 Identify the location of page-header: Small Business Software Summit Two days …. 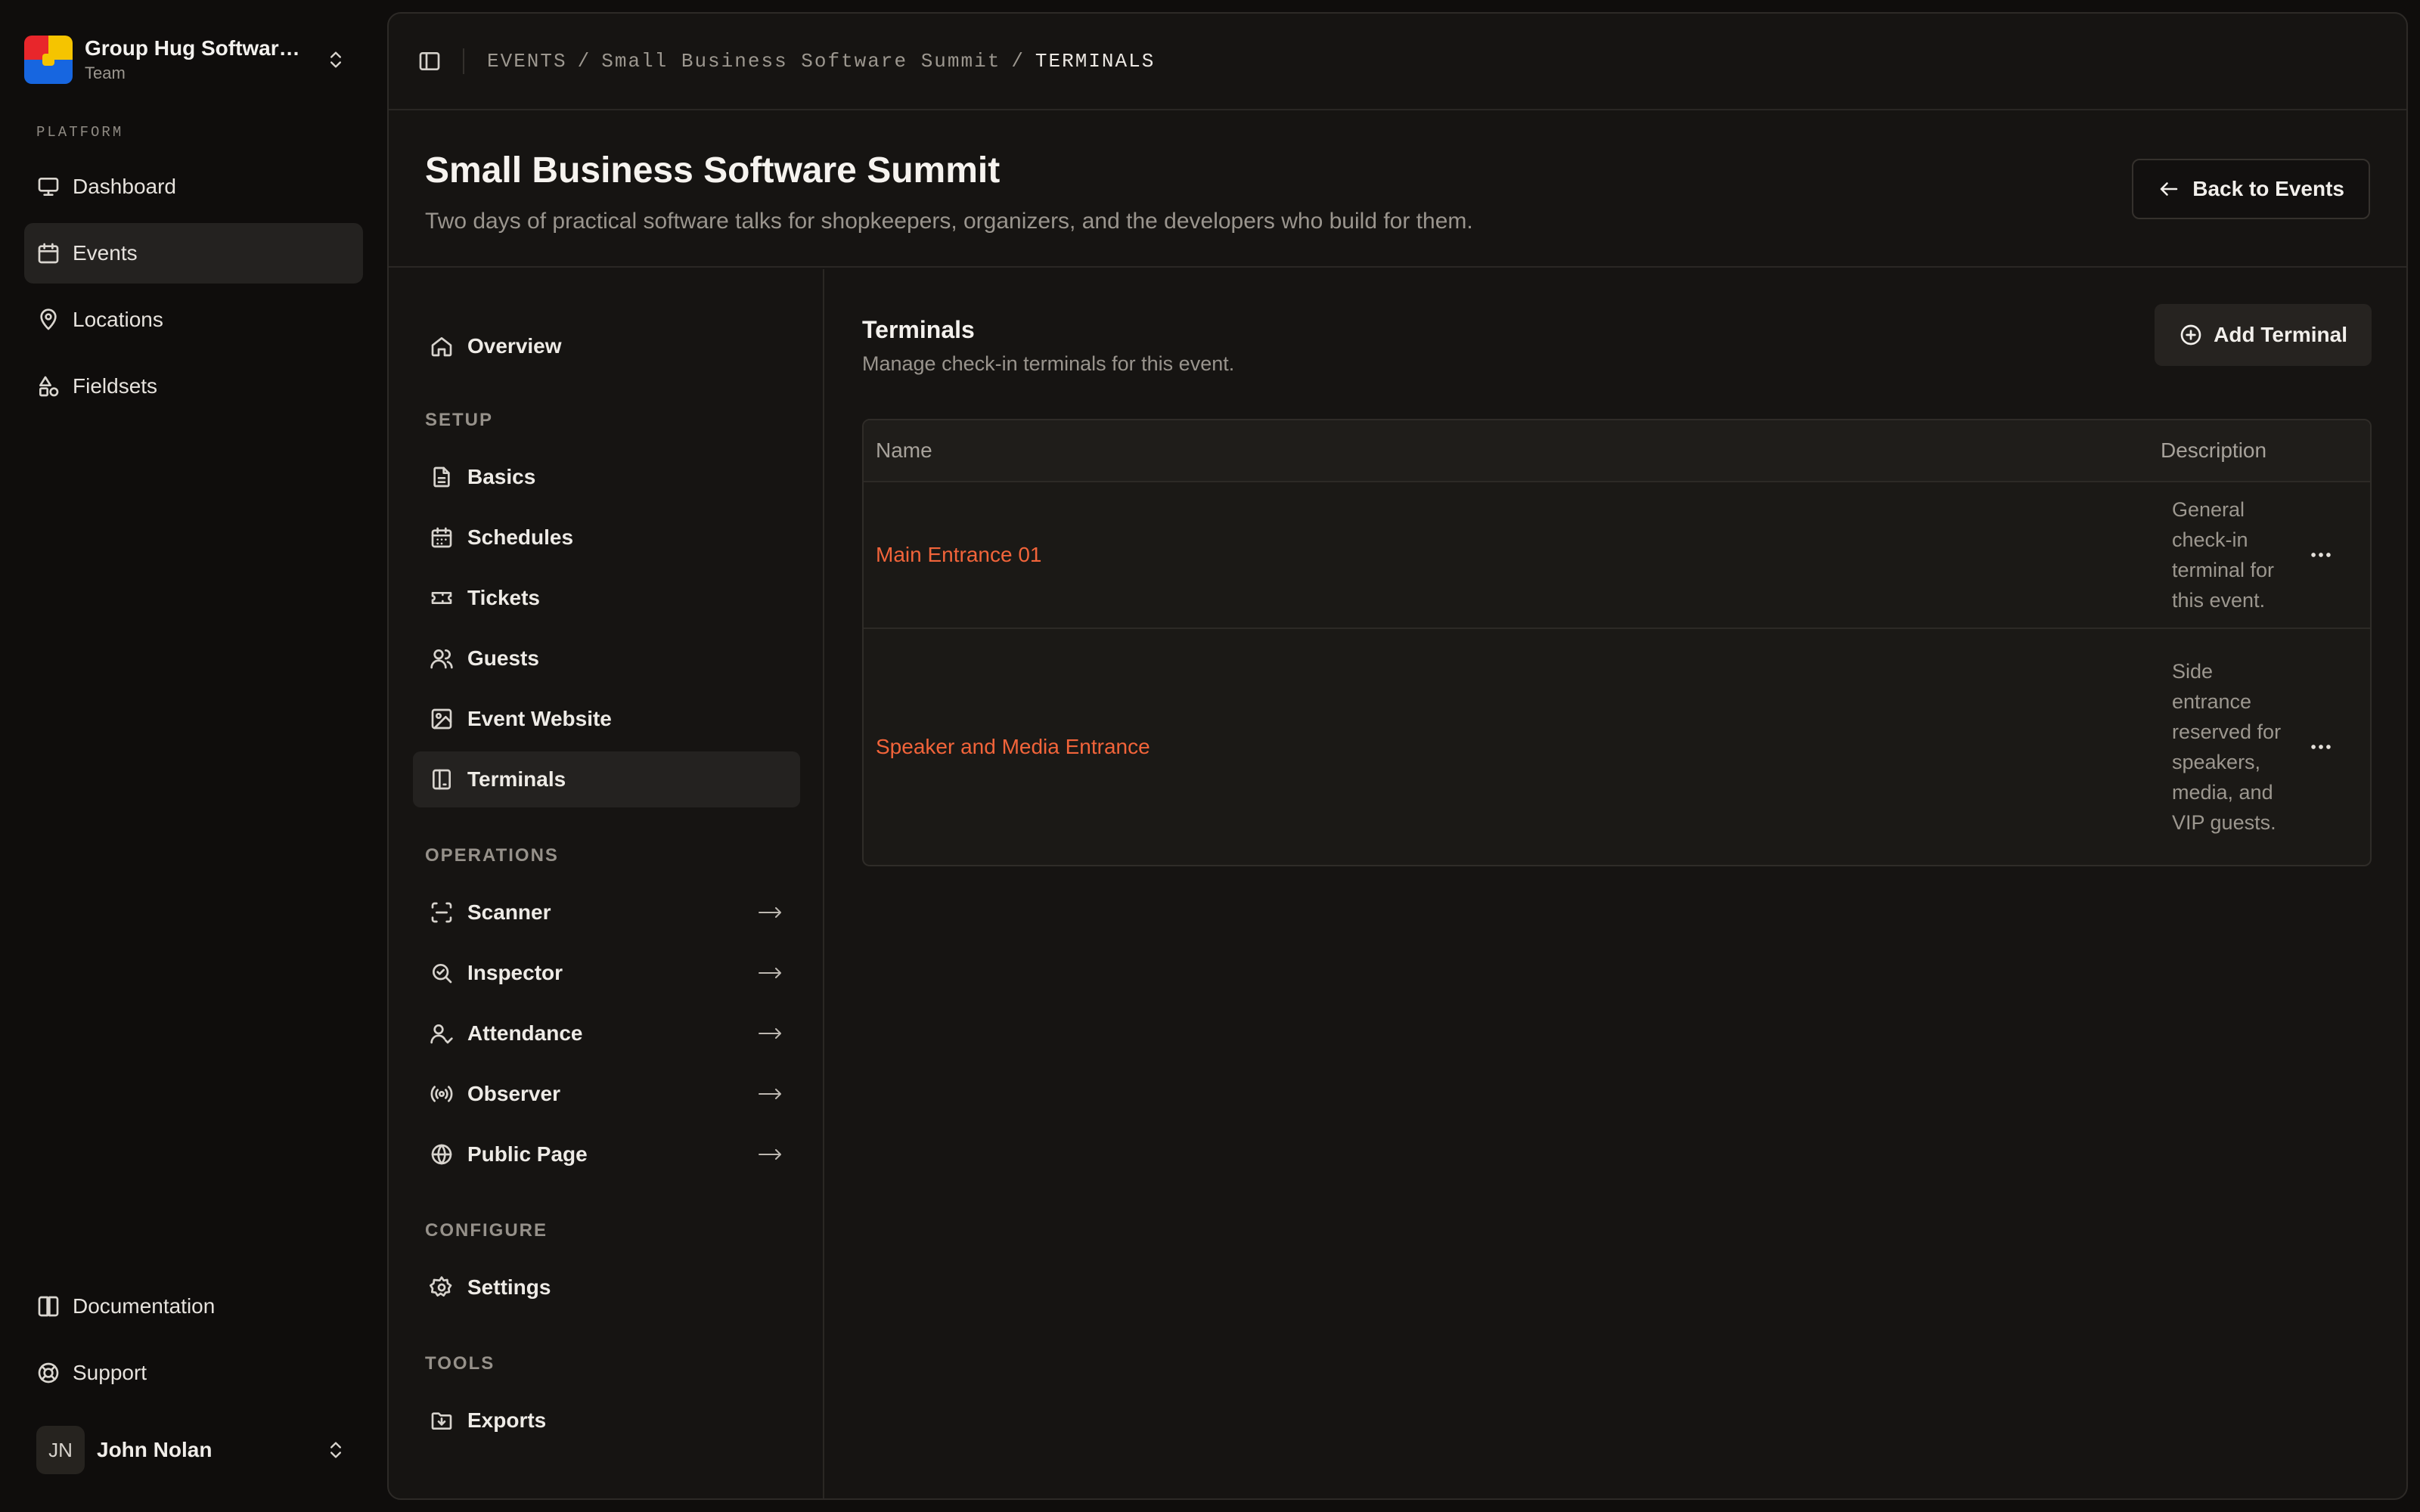
(1397, 190).